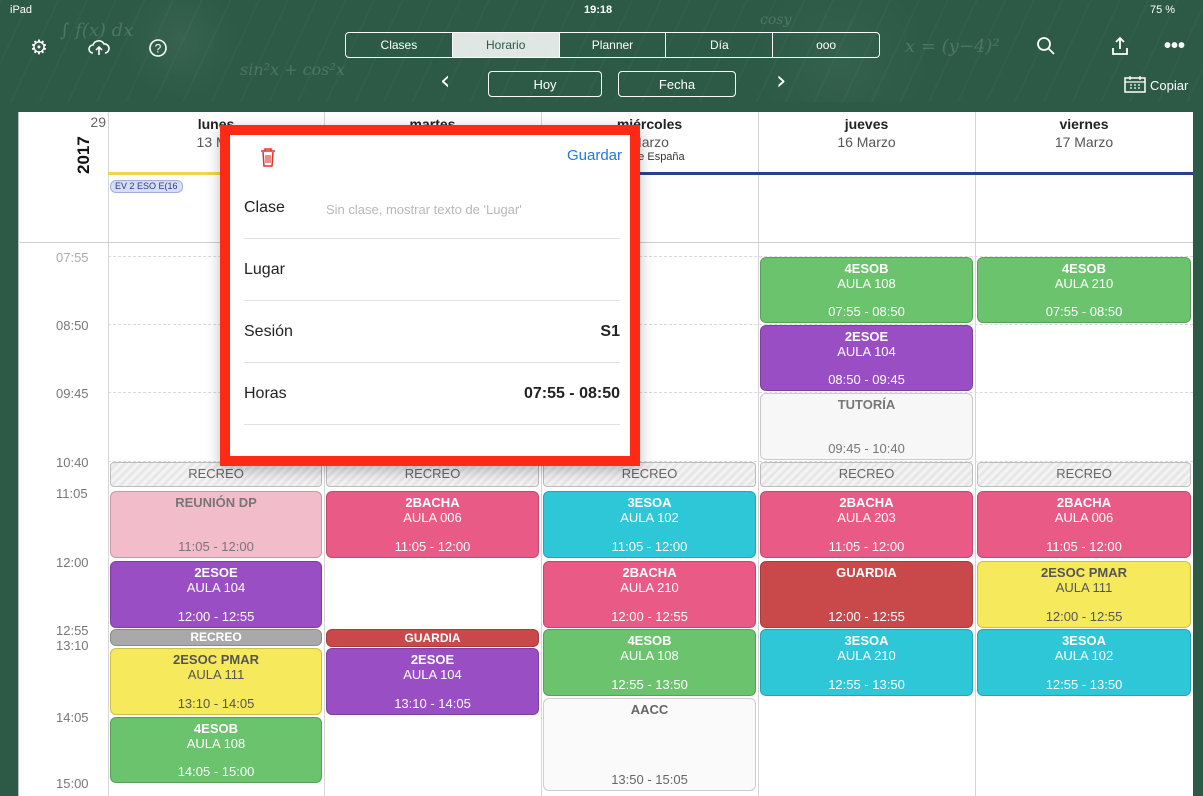 The width and height of the screenshot is (1203, 796). I want to click on time-label: 12:55, so click(72, 630).